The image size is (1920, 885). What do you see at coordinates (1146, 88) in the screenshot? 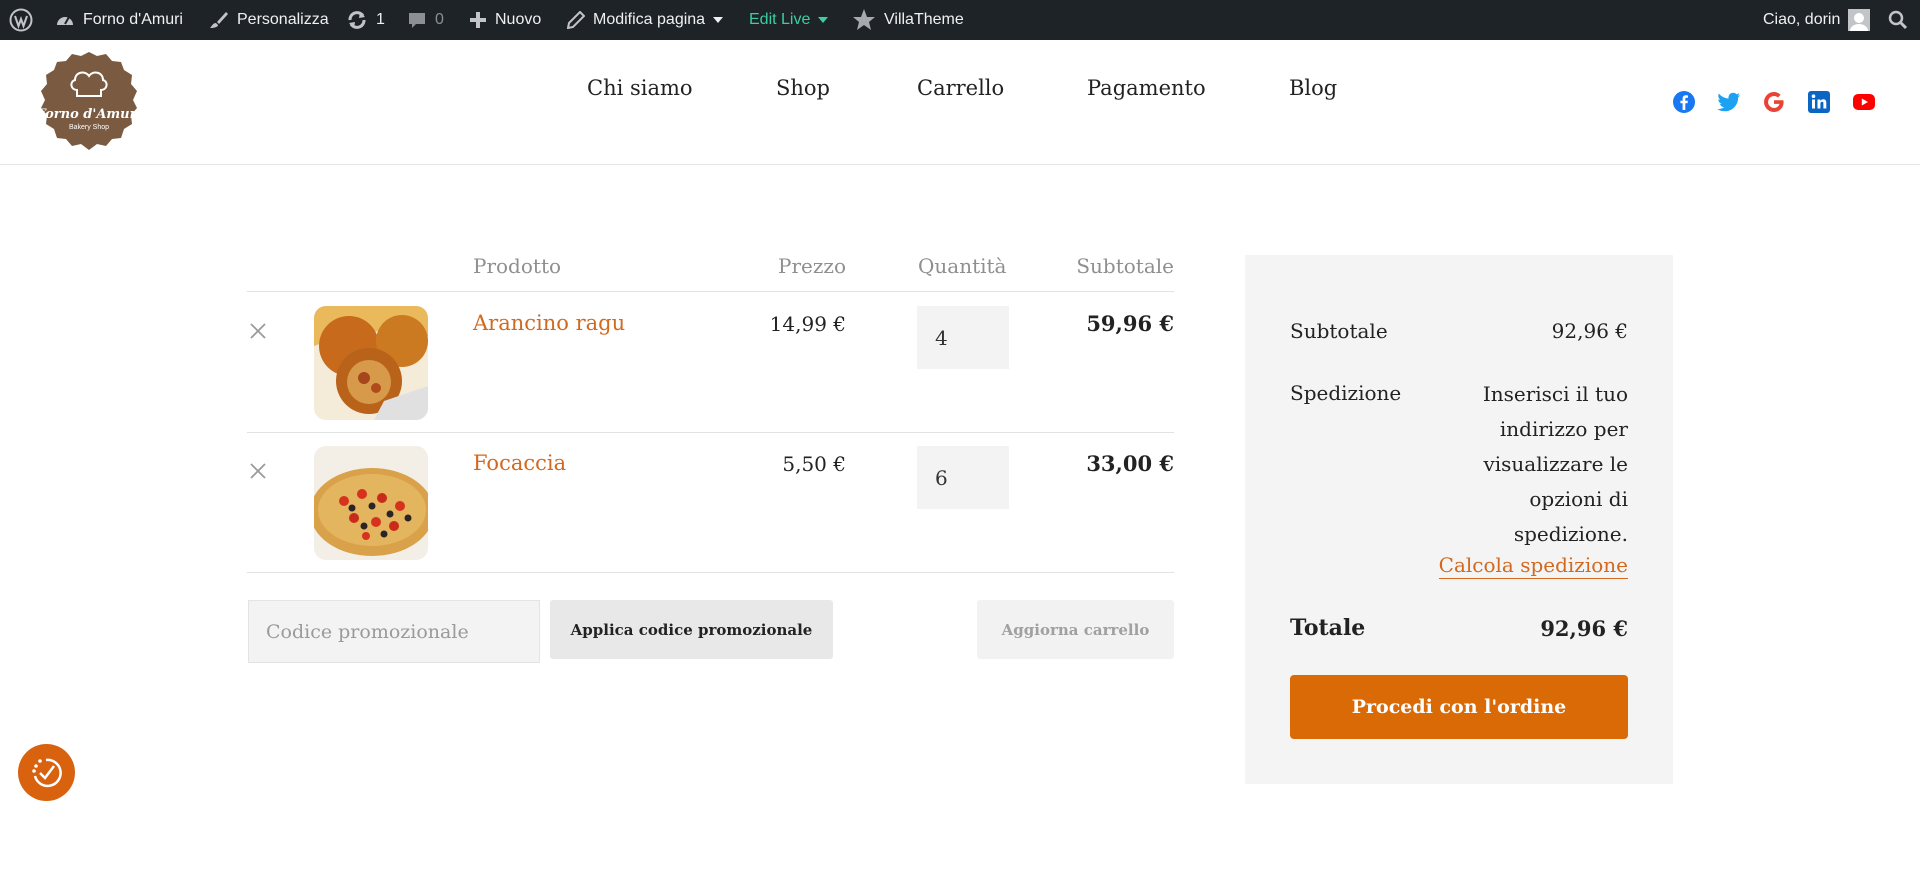
I see `nav-item-pagamento: Pagamento` at bounding box center [1146, 88].